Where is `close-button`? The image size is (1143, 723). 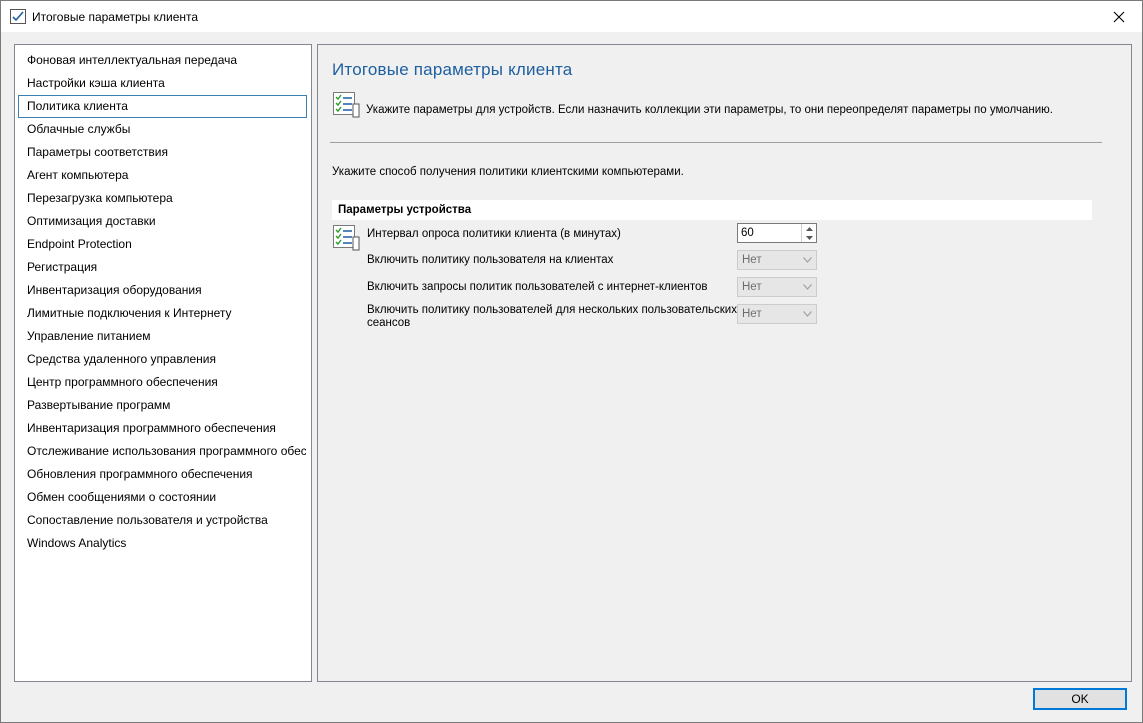
close-button is located at coordinates (1119, 16).